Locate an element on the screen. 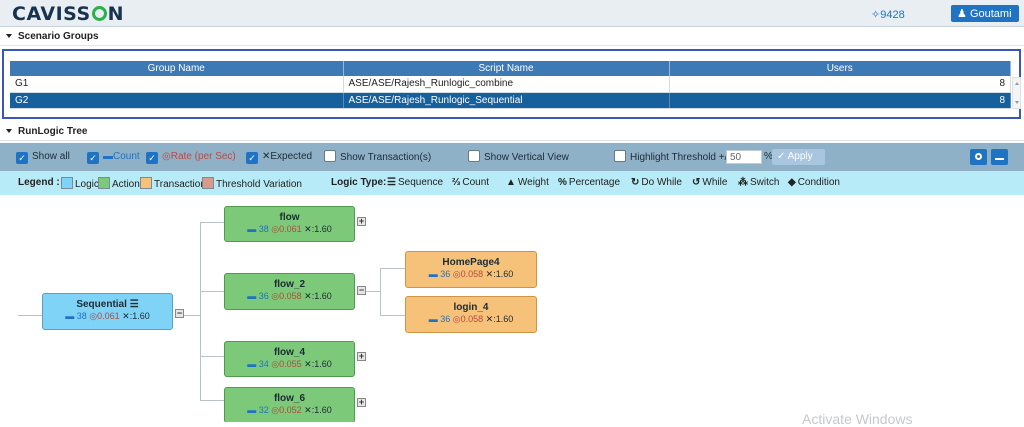 The image size is (1024, 427). weight-icon: ▲ is located at coordinates (511, 182).